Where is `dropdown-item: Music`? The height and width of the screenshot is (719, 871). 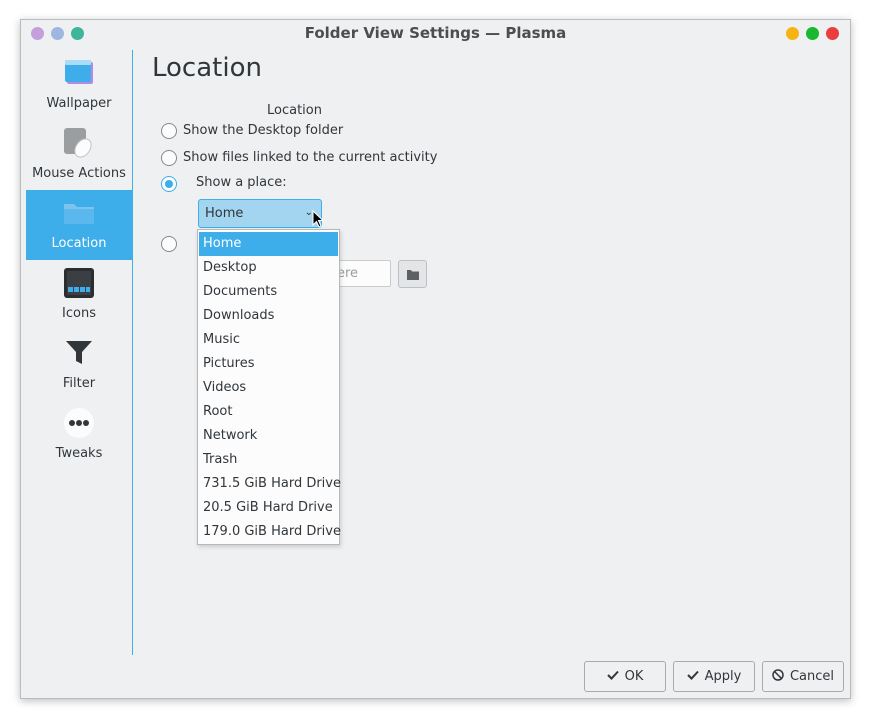 dropdown-item: Music is located at coordinates (268, 340).